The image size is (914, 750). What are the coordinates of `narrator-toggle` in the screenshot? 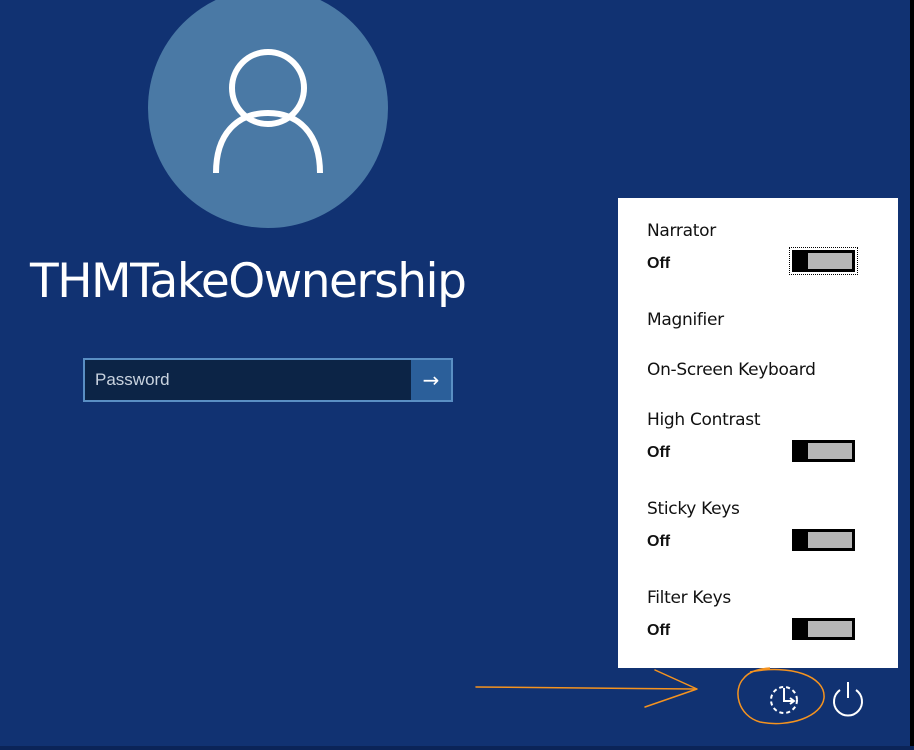 It's located at (823, 261).